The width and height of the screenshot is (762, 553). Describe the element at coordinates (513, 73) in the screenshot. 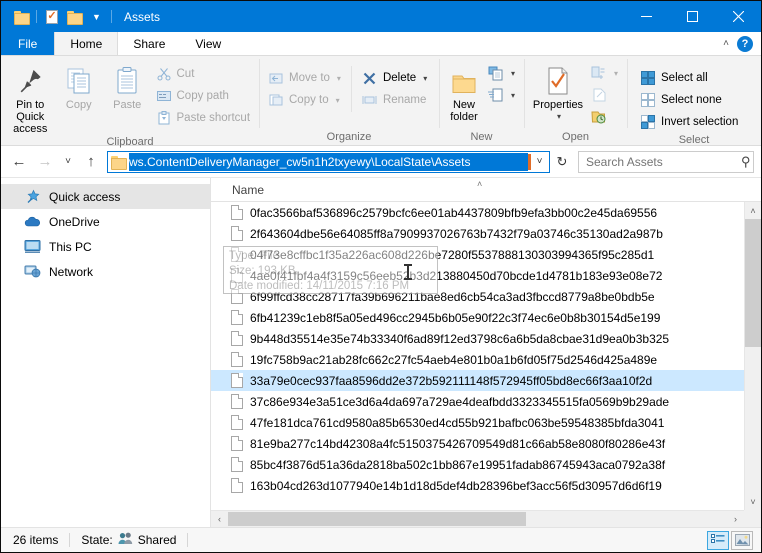

I see `new-item-caret-icon: ▾` at that location.